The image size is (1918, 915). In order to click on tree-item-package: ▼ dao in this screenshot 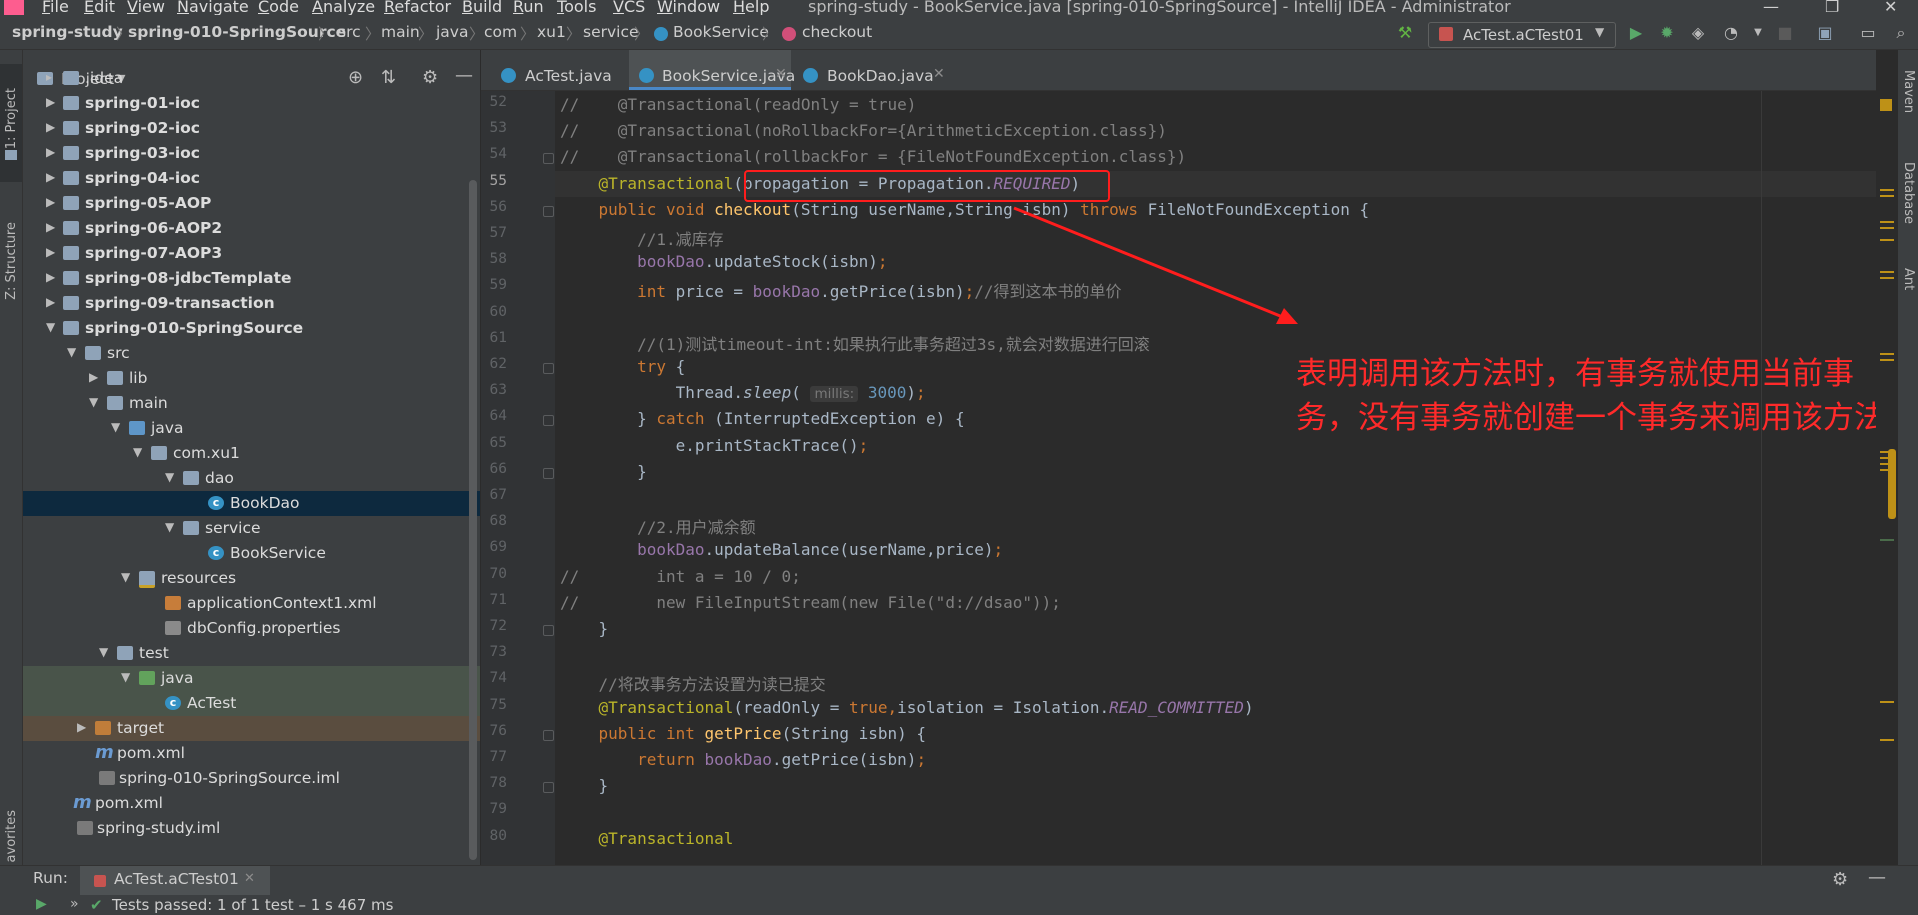, I will do `click(251, 478)`.